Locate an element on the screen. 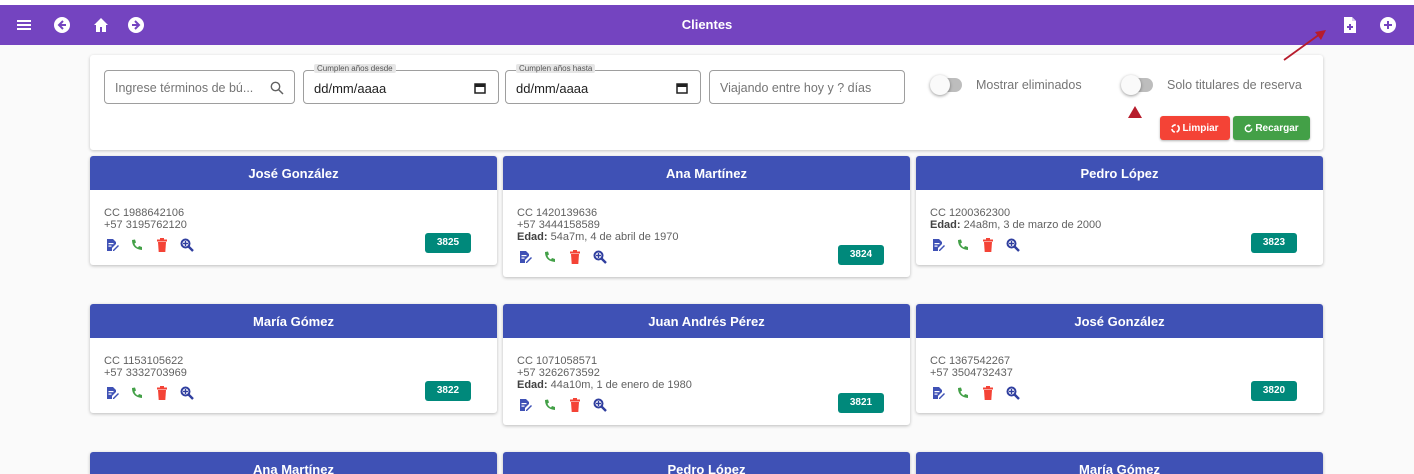  birthday-from-value: dd/mm/aaaa is located at coordinates (350, 88).